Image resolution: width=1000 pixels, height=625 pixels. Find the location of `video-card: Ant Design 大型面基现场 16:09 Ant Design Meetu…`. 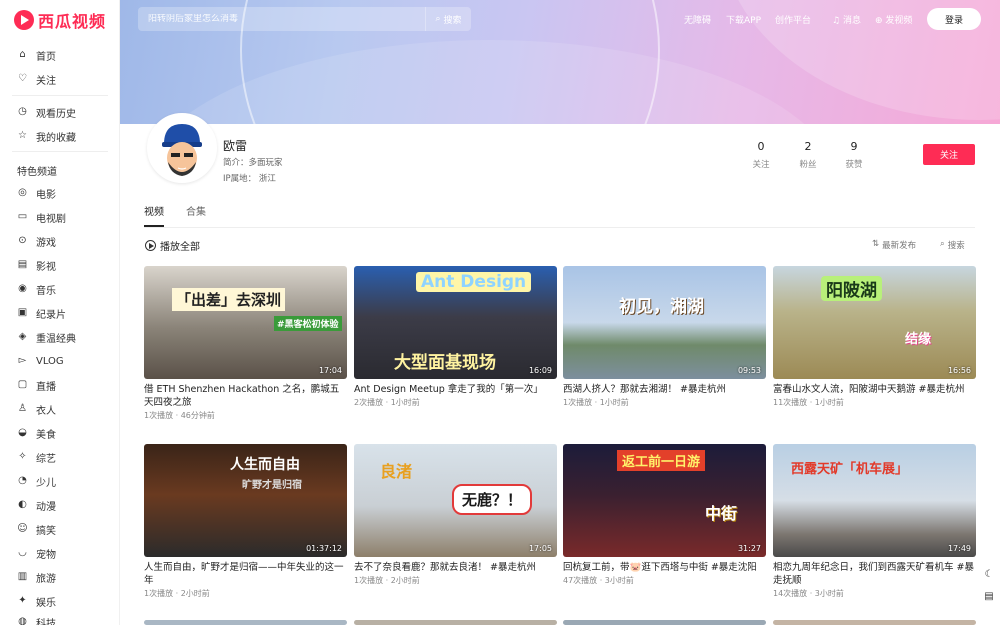

video-card: Ant Design 大型面基现场 16:09 Ant Design Meetu… is located at coordinates (455, 337).